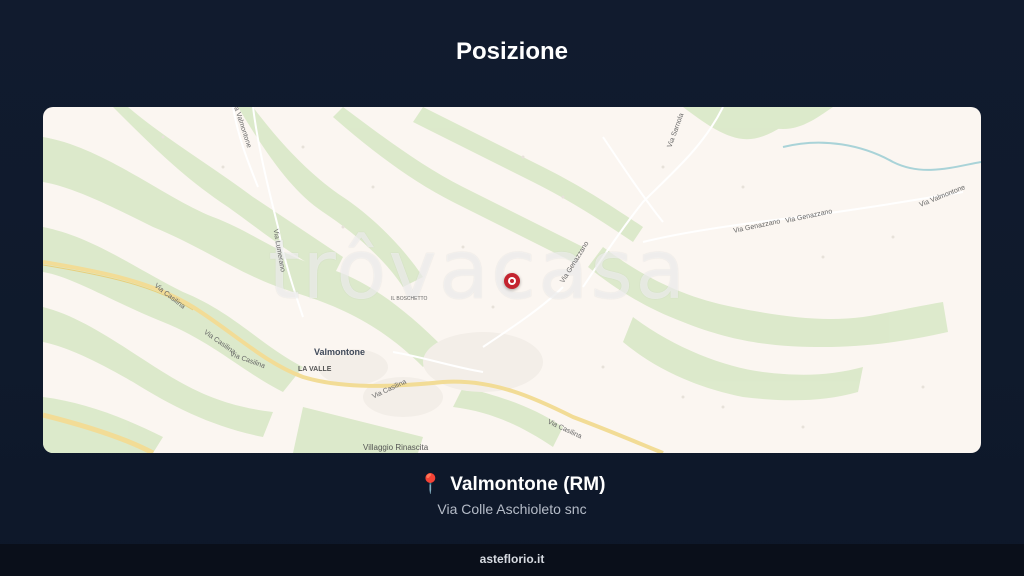 The width and height of the screenshot is (1024, 576). I want to click on footer-site-link: asteflorio.it, so click(512, 559).